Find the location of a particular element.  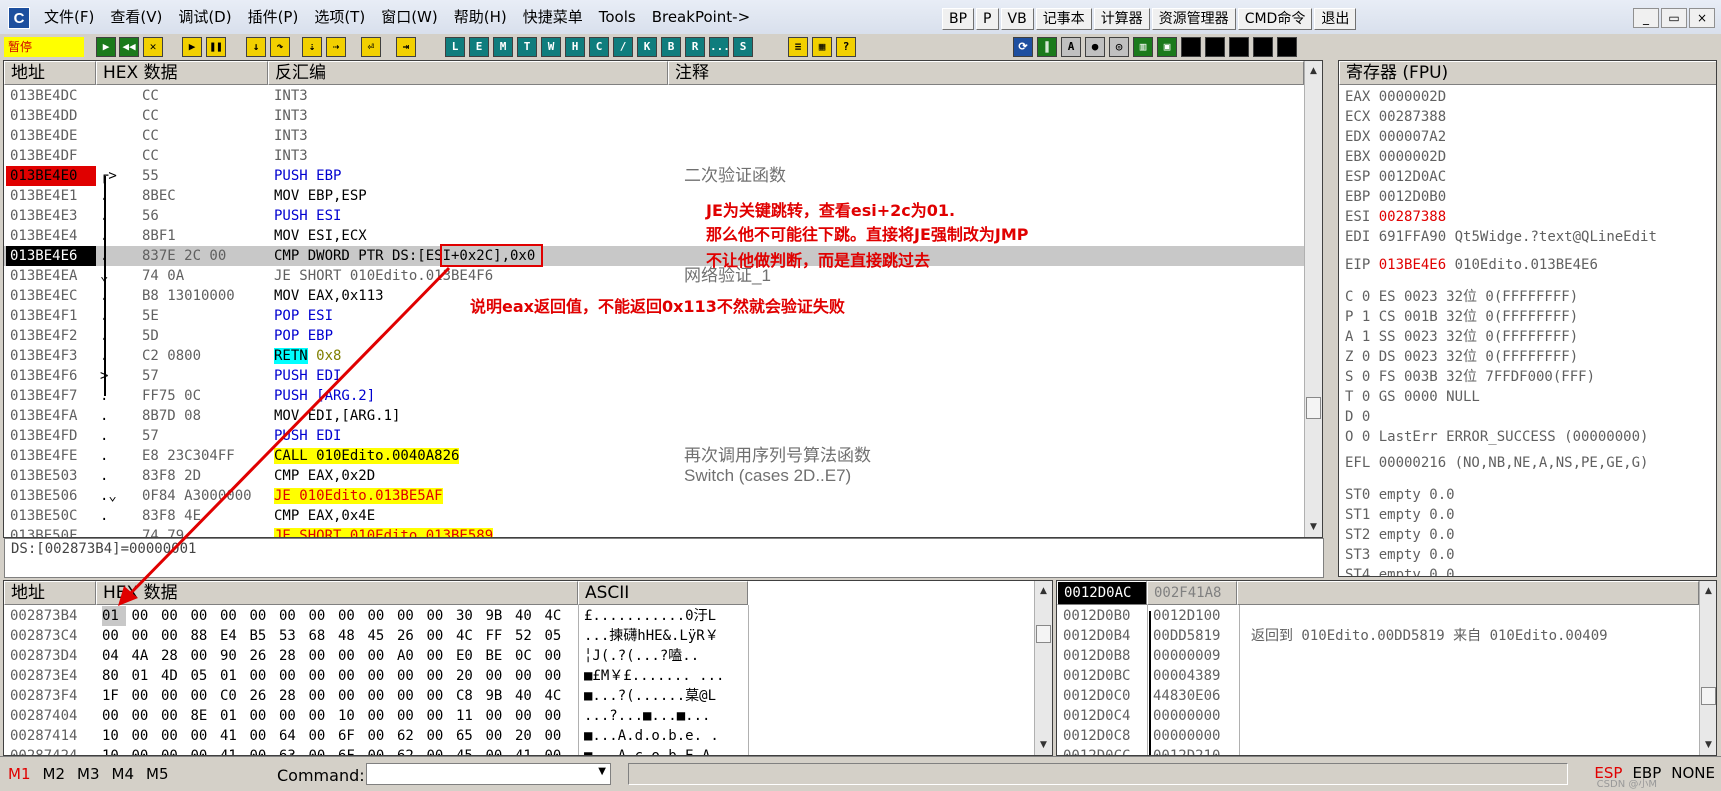

dump-byte: E0 is located at coordinates (468, 656).